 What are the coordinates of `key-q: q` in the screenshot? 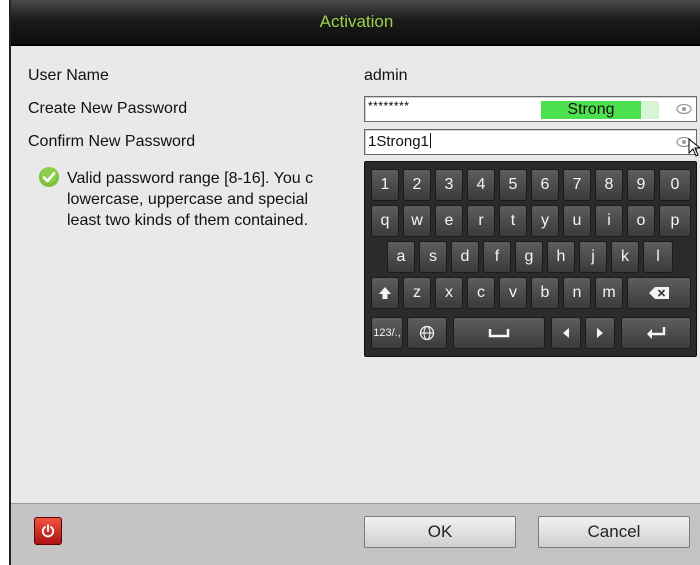 It's located at (385, 221).